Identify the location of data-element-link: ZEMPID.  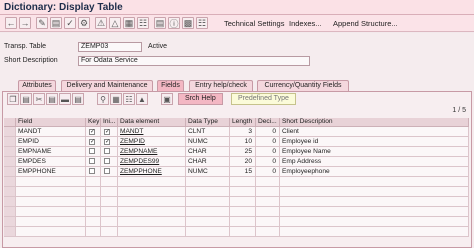
(152, 142).